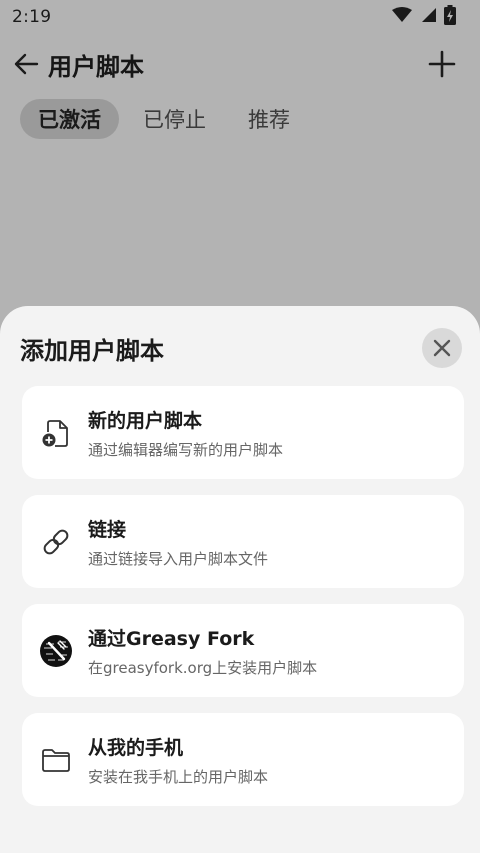 This screenshot has width=480, height=853. I want to click on option-from-phone: 从我的手机 安装在我手机上的用户脚本, so click(243, 759).